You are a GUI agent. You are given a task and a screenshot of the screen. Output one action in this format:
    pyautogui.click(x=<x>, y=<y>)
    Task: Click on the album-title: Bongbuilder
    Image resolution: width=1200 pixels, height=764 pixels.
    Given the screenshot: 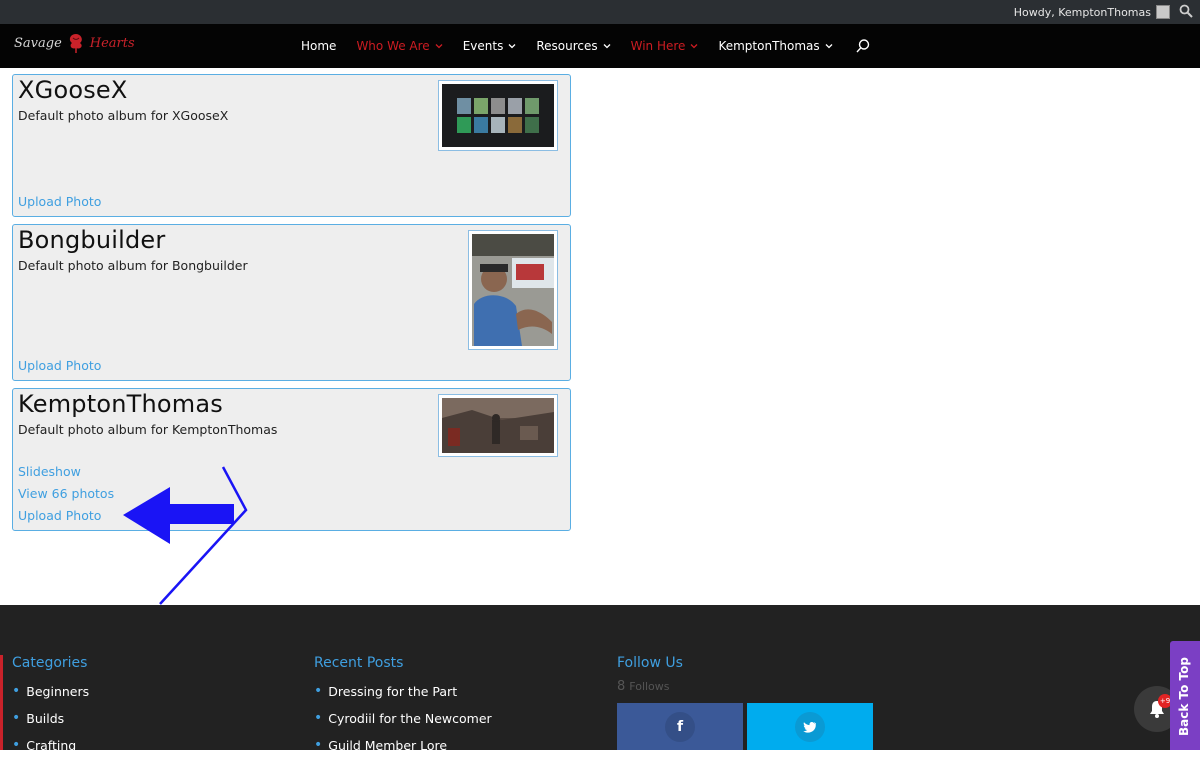 What is the action you would take?
    pyautogui.click(x=91, y=240)
    